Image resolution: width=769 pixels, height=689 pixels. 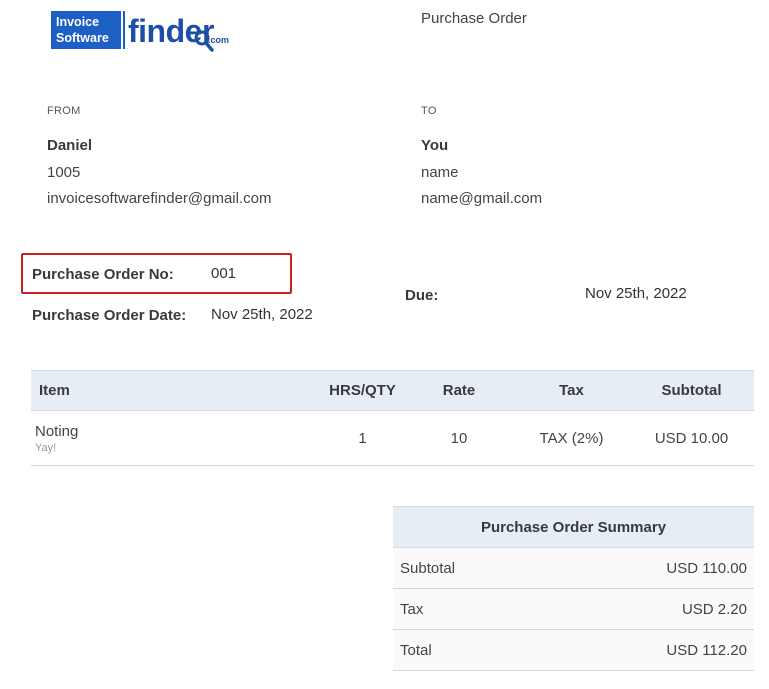 I want to click on to-address: name, so click(x=440, y=172).